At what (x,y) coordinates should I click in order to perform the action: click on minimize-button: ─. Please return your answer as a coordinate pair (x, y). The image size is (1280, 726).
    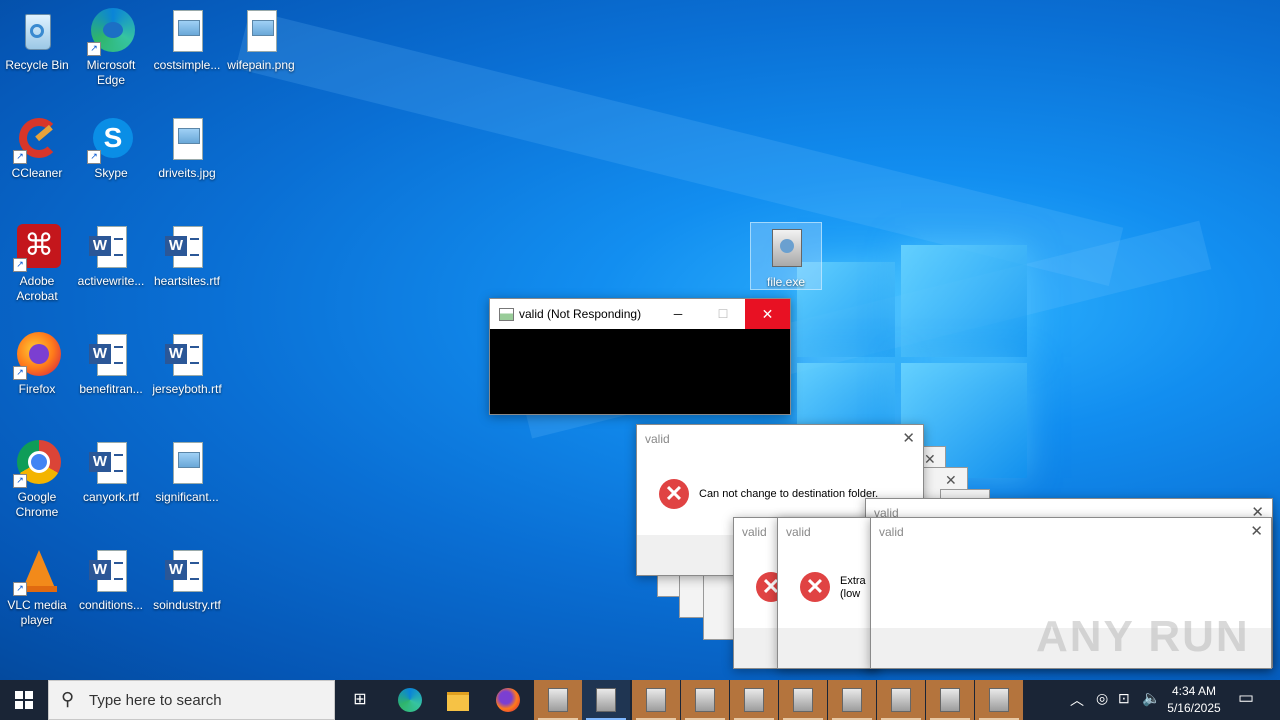
    Looking at the image, I should click on (678, 314).